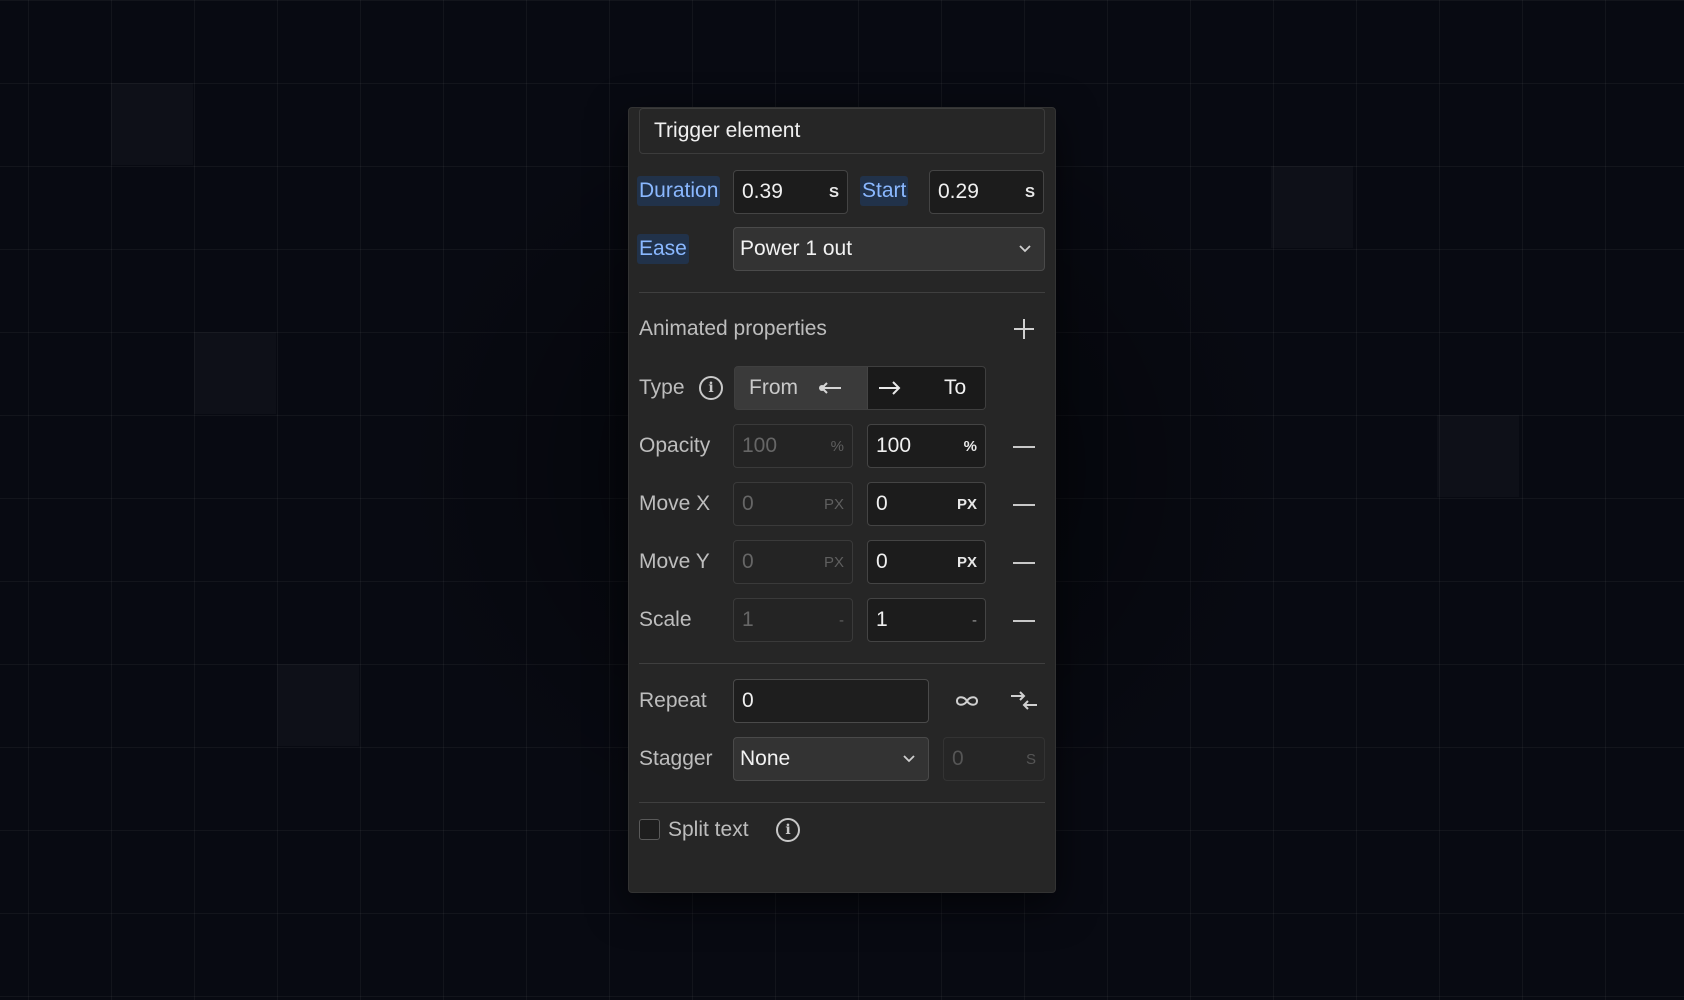 Image resolution: width=1684 pixels, height=1000 pixels. I want to click on ease-label: Ease, so click(663, 249).